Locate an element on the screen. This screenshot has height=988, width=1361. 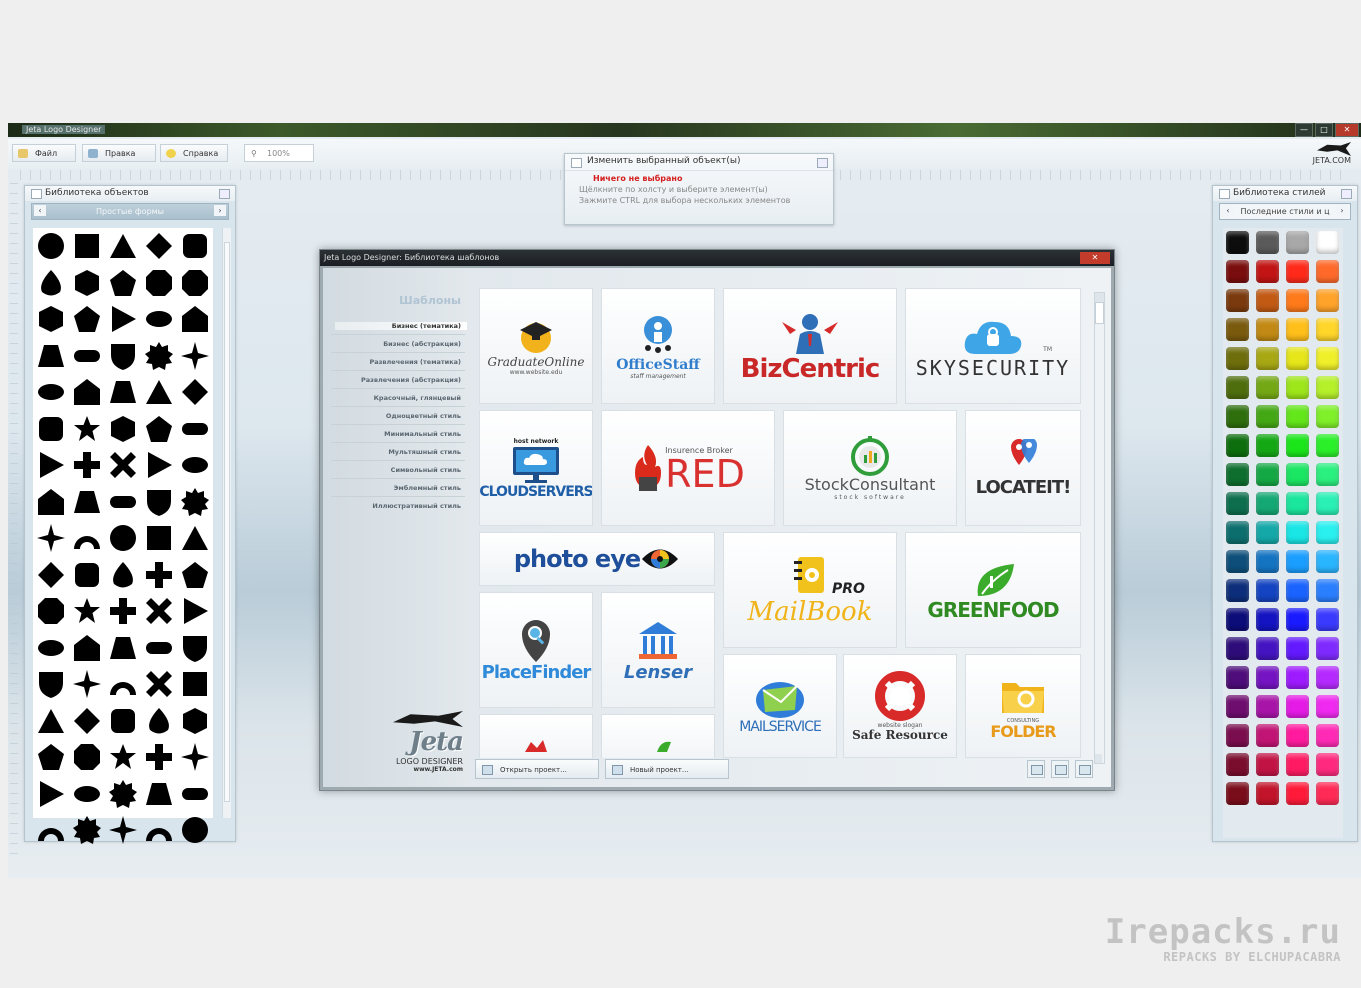
shape-square-plain is located at coordinates (51, 429).